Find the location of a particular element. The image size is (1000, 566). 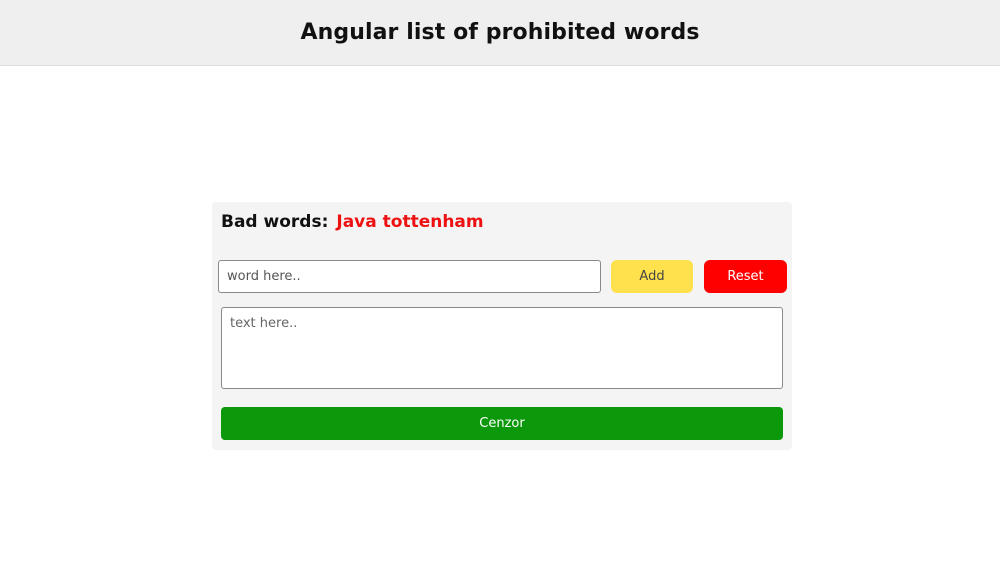

word-input is located at coordinates (409, 276).